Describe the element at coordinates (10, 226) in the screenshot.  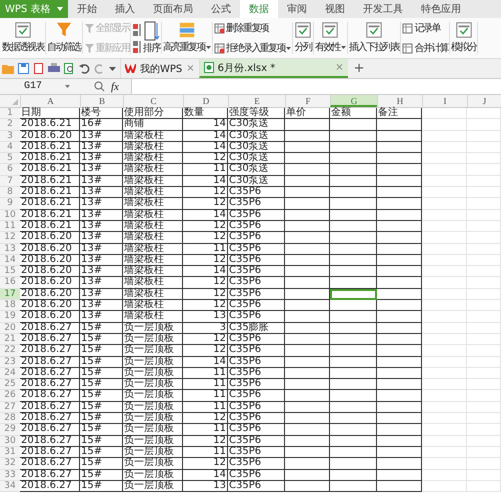
I see `row-header: 11` at that location.